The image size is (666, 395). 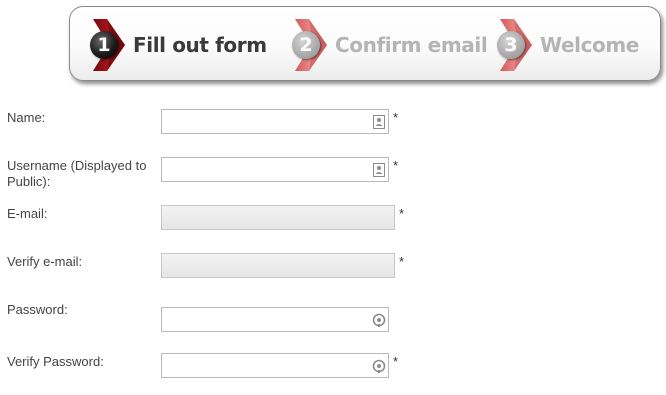 What do you see at coordinates (511, 45) in the screenshot?
I see `step-number-badge: 3` at bounding box center [511, 45].